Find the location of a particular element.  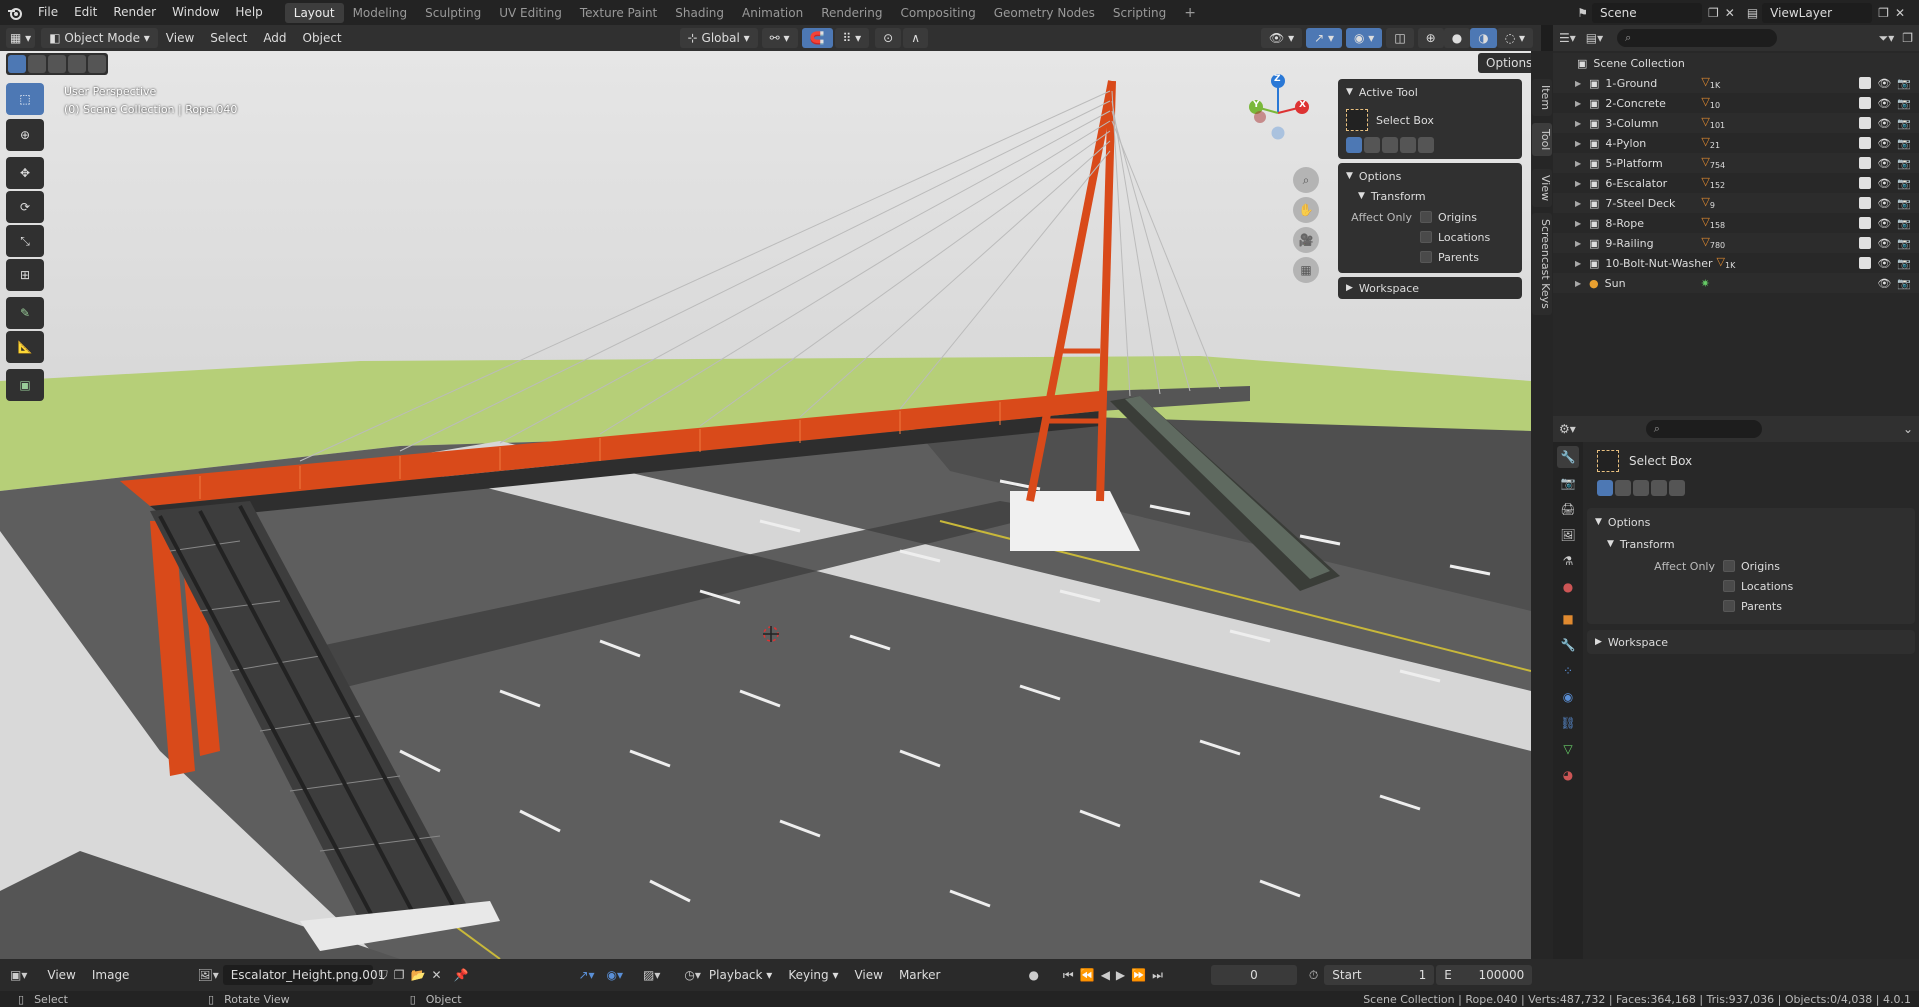

output-tab-icon: 🖨 is located at coordinates (1568, 509).